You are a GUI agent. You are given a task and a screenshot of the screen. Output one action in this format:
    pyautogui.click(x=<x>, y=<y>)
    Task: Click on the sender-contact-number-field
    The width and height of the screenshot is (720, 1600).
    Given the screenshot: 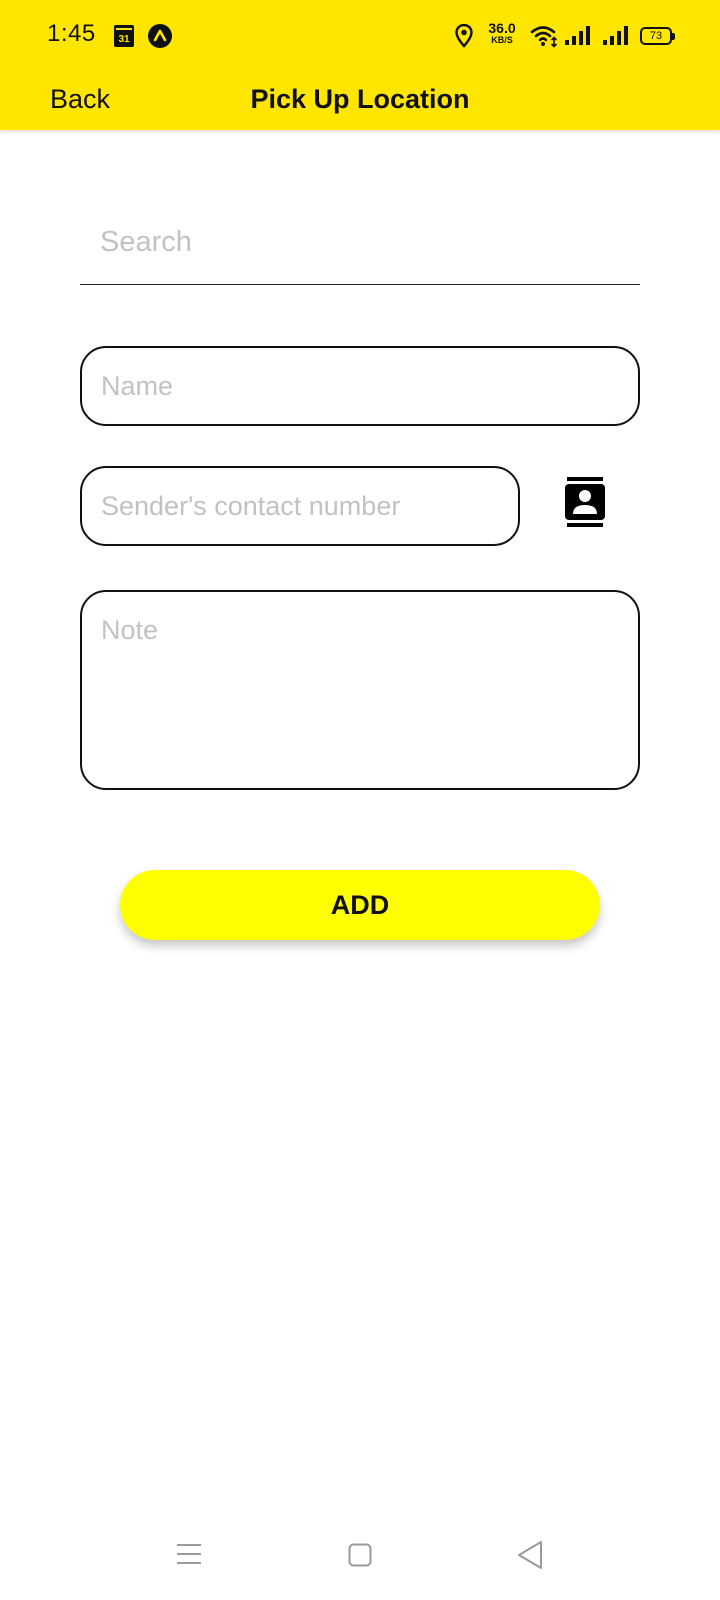 What is the action you would take?
    pyautogui.click(x=300, y=506)
    